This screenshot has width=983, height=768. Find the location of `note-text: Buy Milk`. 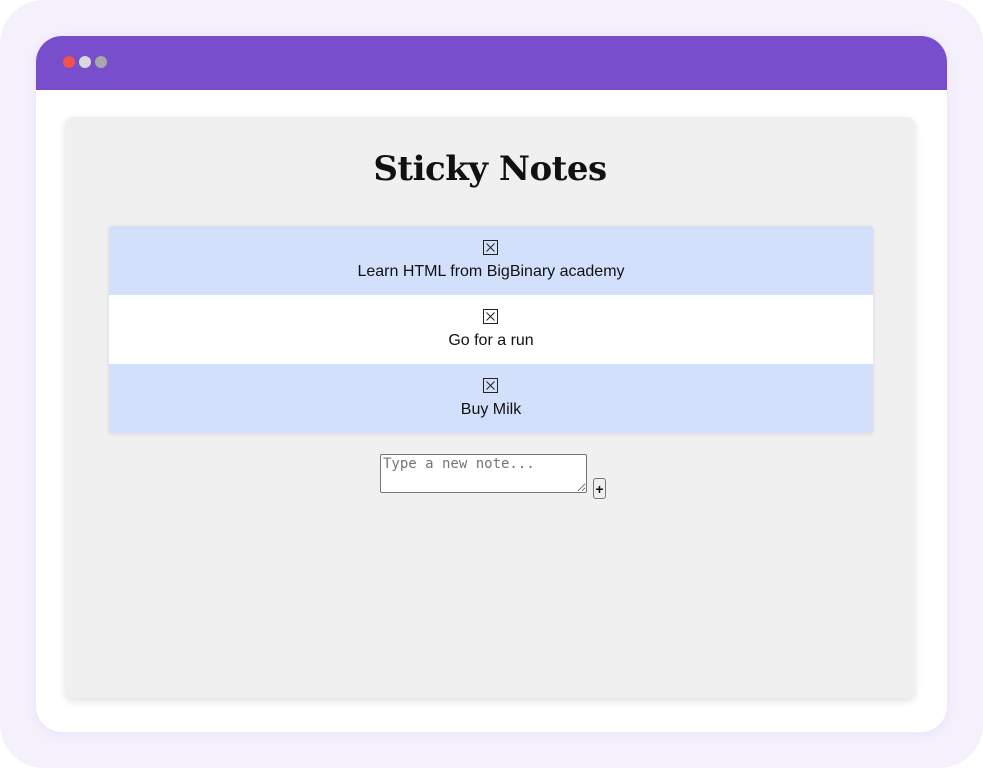

note-text: Buy Milk is located at coordinates (491, 409).